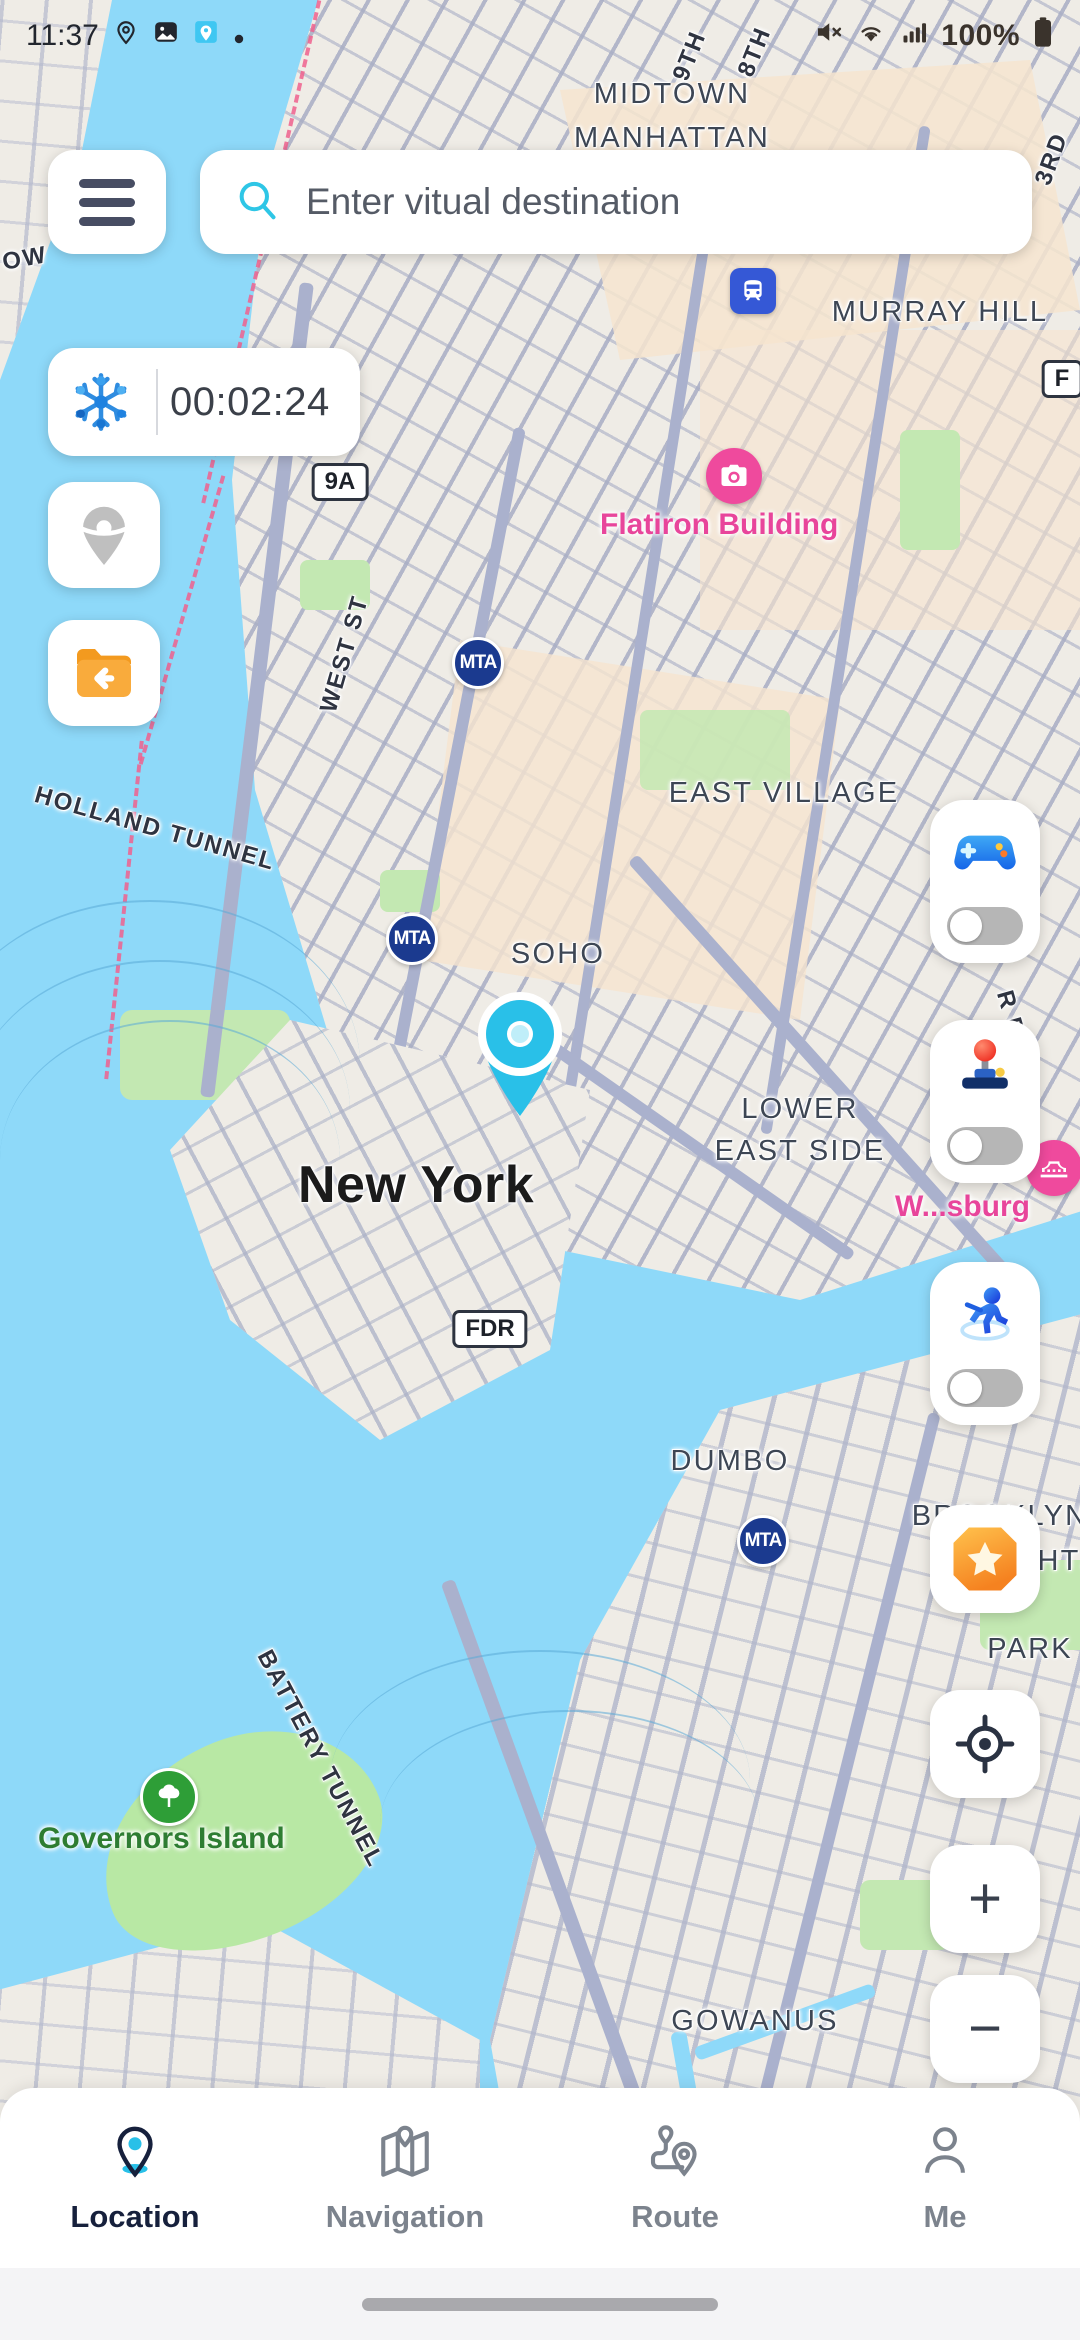 Image resolution: width=1080 pixels, height=2340 pixels. Describe the element at coordinates (1043, 36) in the screenshot. I see `battery-icon` at that location.